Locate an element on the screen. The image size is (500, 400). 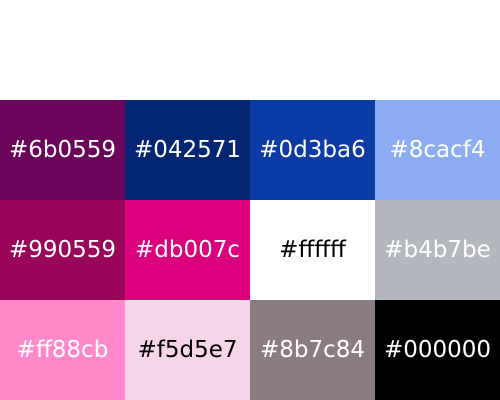
color-swatch: #990559 is located at coordinates (62, 250).